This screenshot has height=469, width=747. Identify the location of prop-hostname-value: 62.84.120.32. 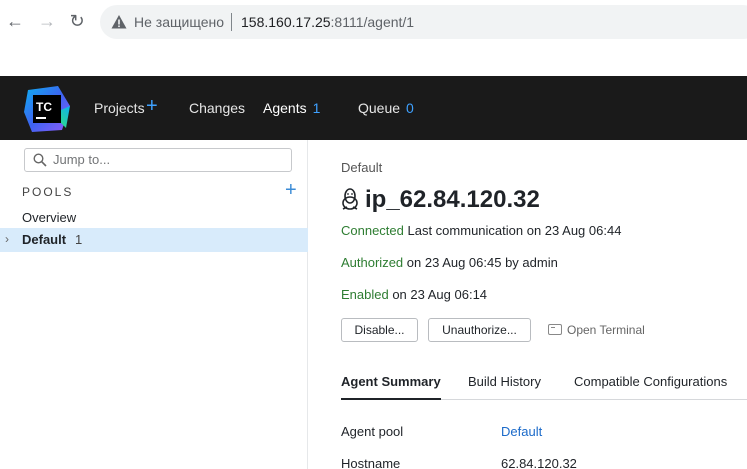
(539, 462).